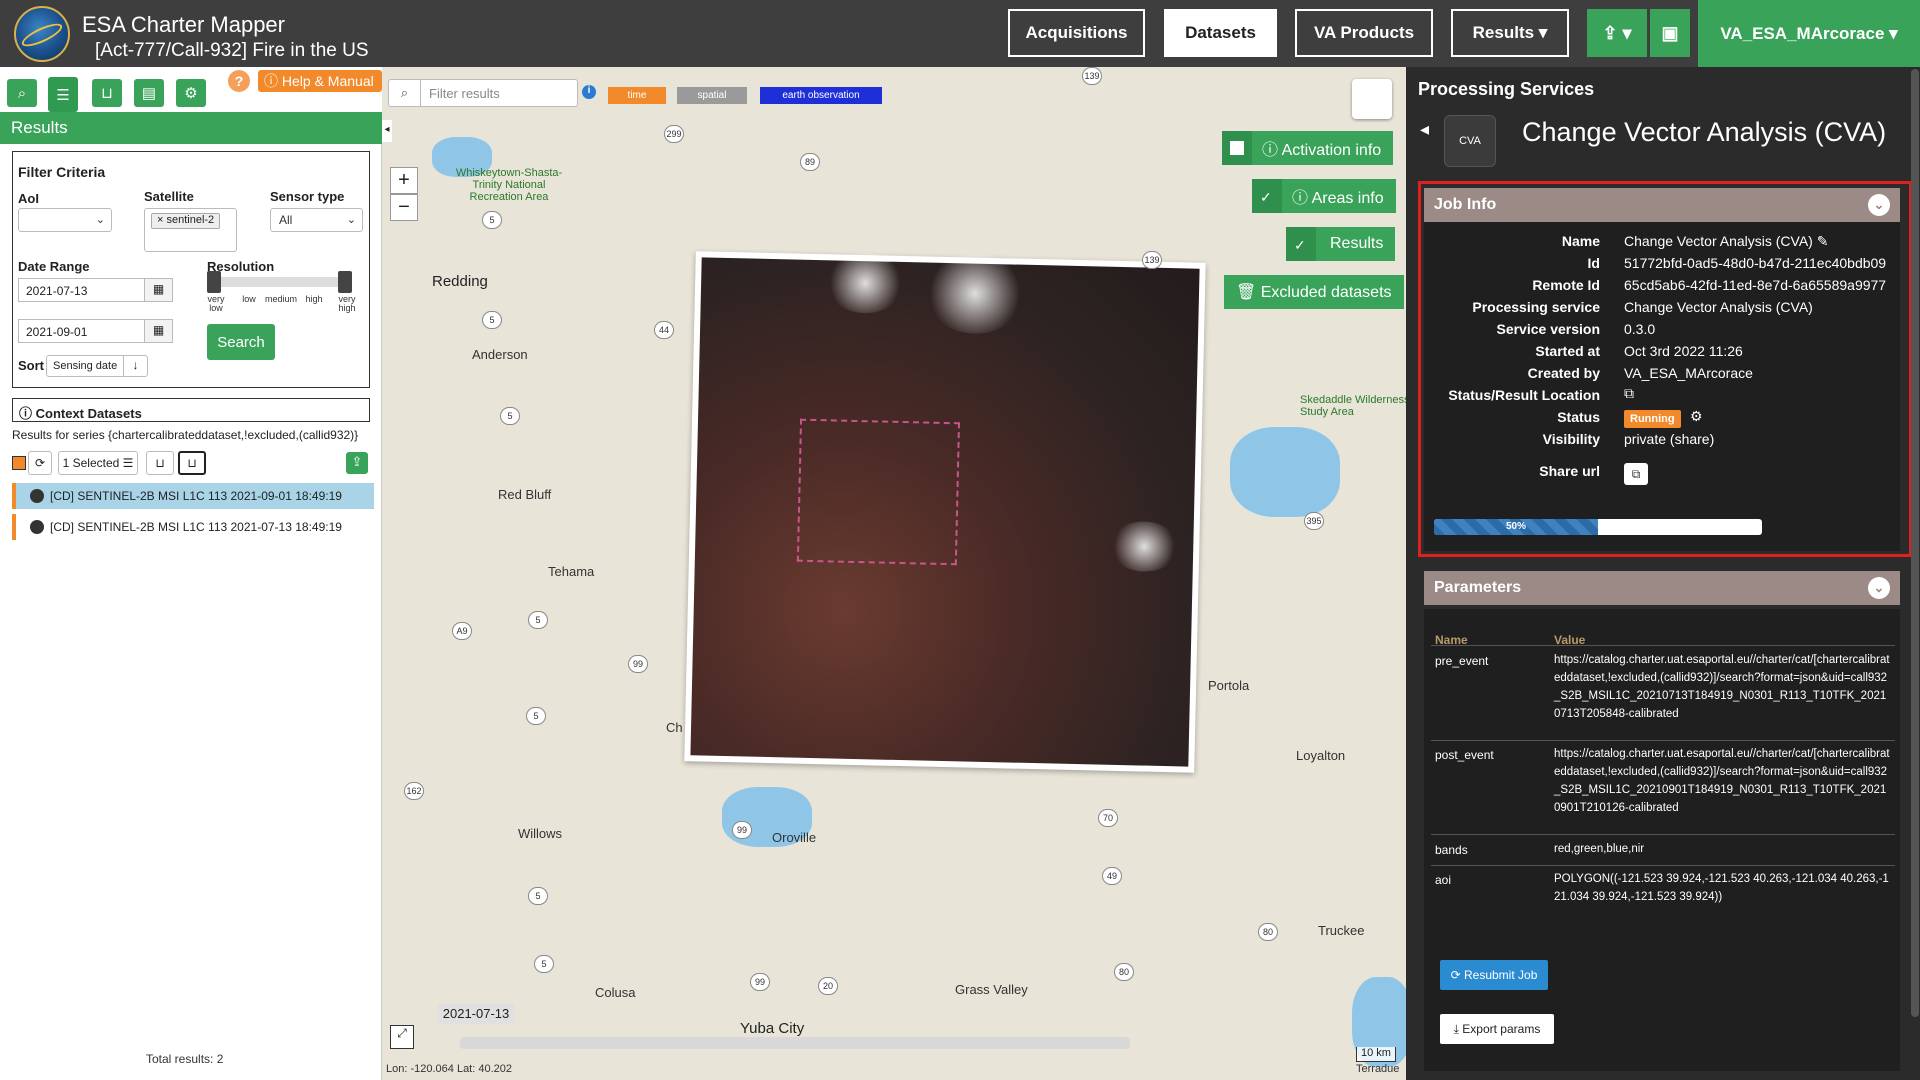  I want to click on settings-tab-icon: ⚙, so click(191, 93).